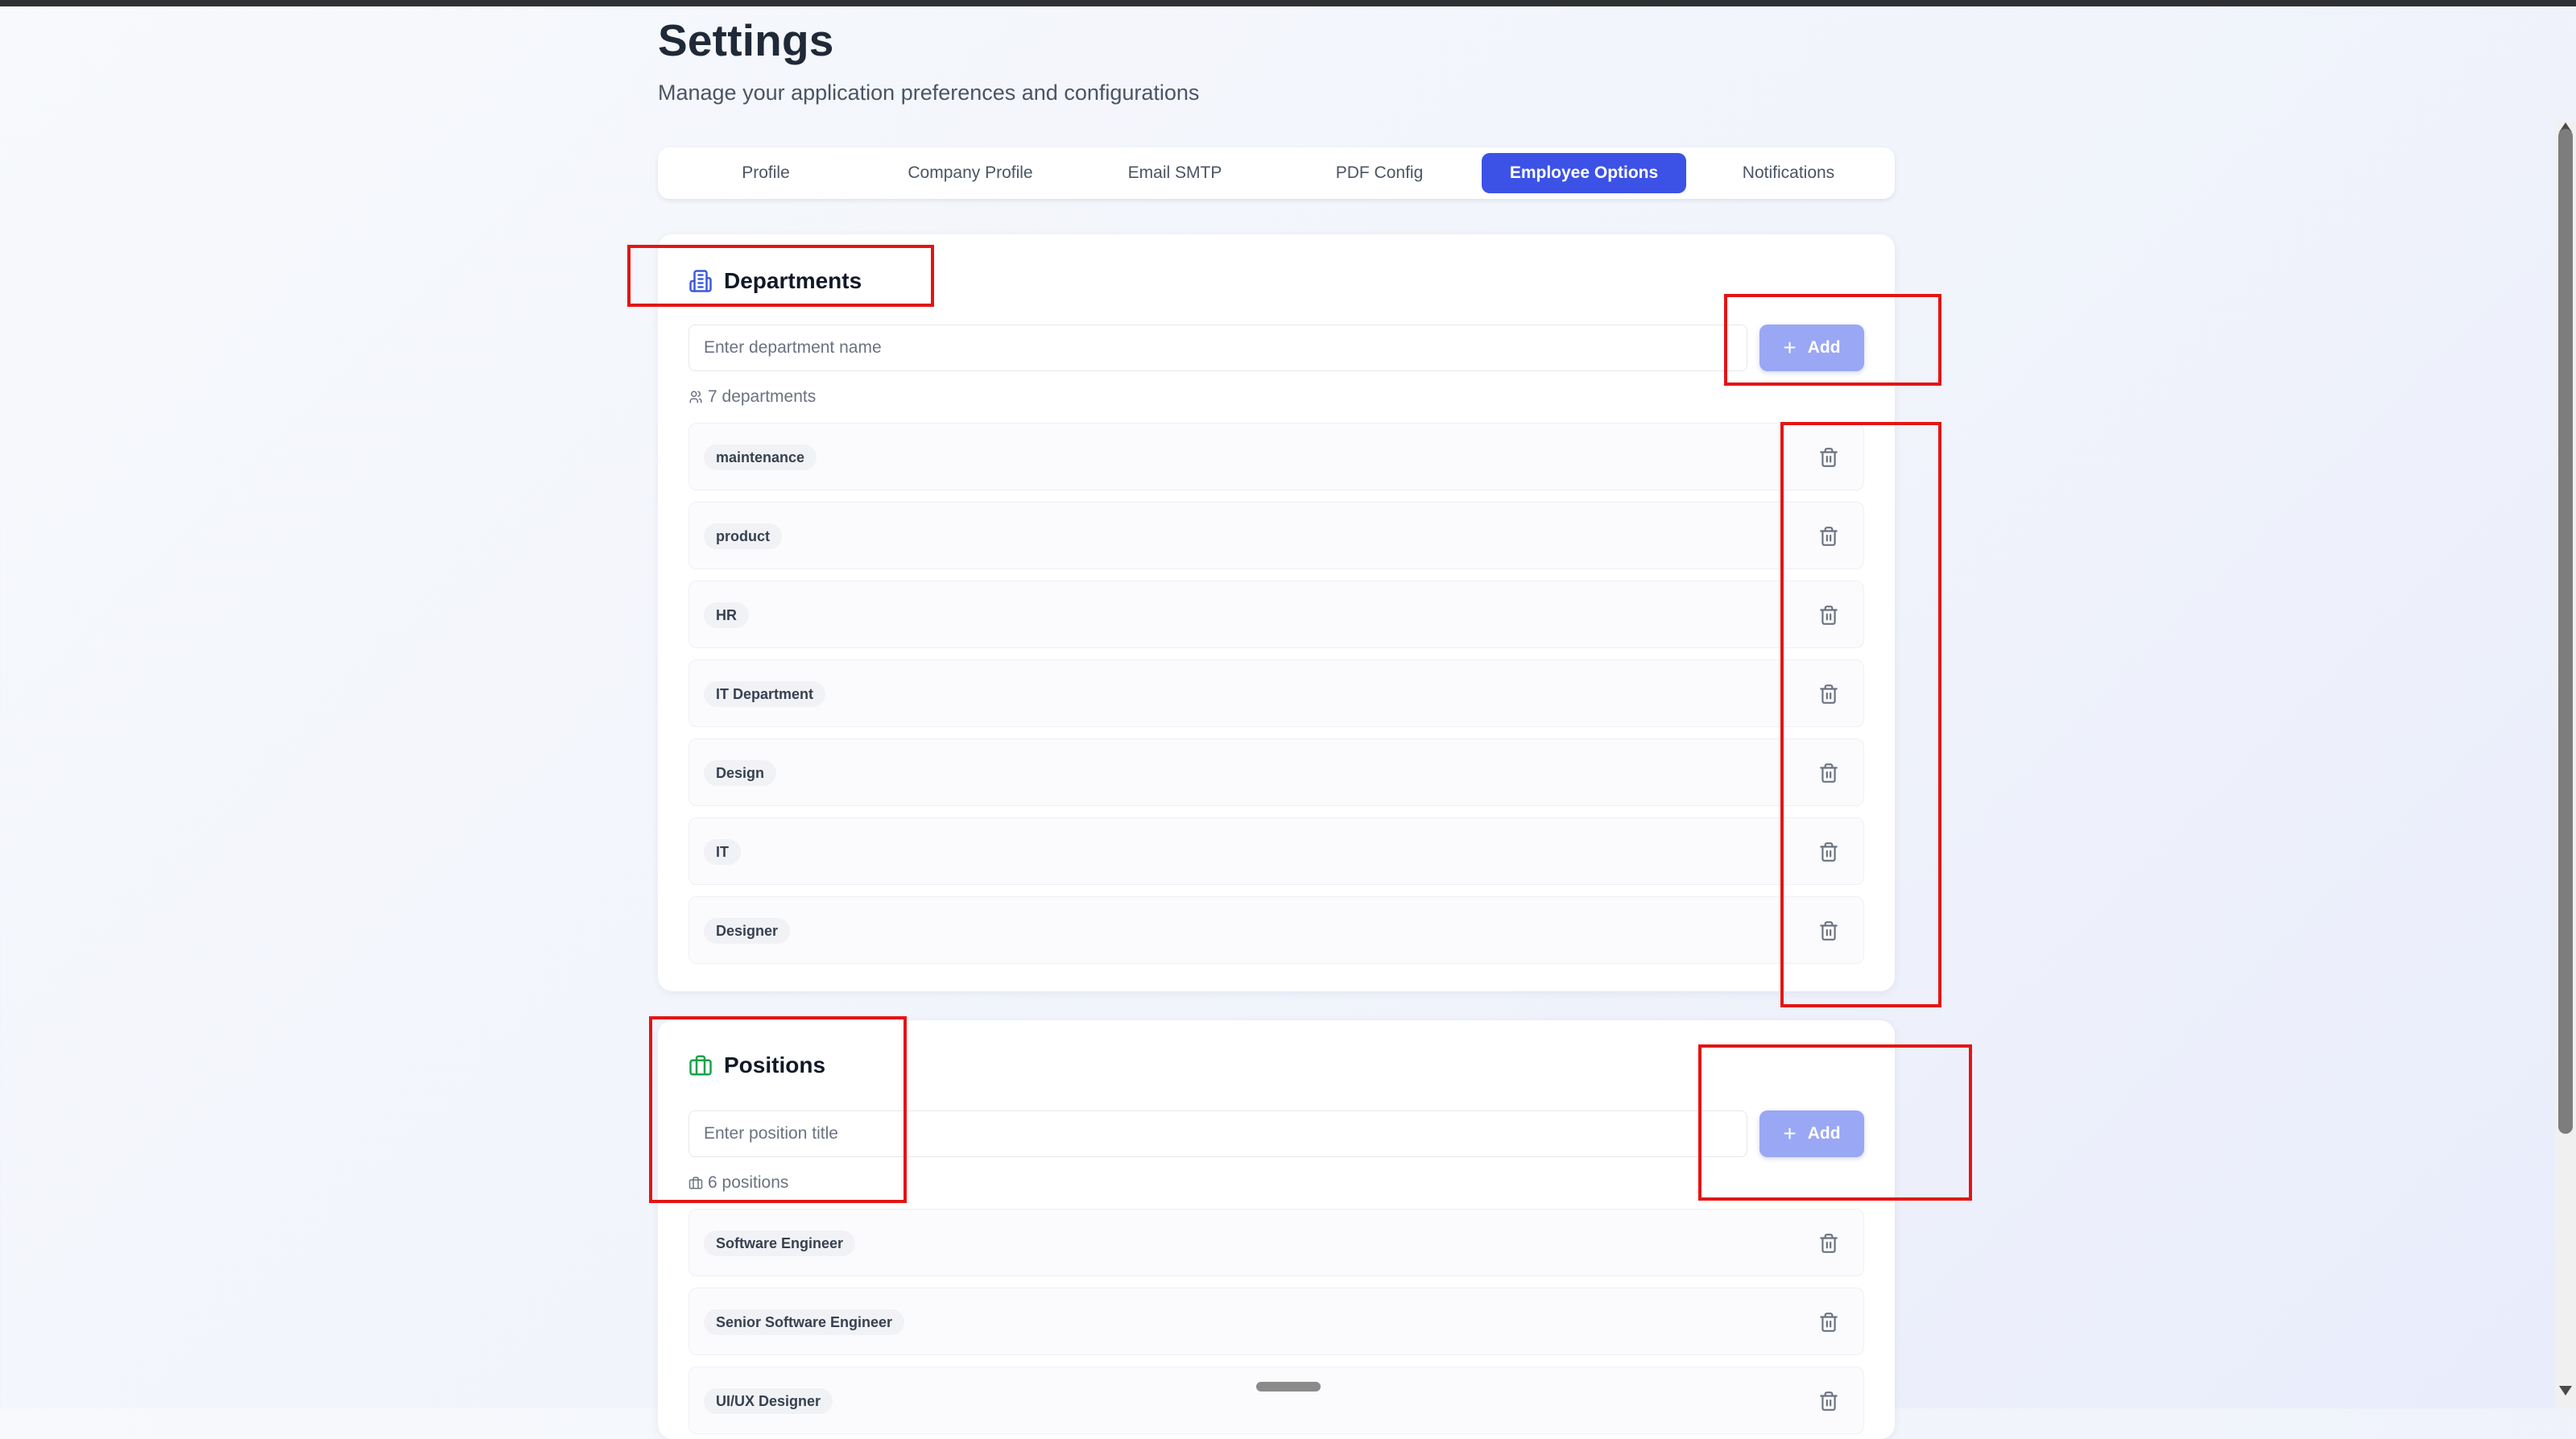  I want to click on position-chip: UI/UX Designer, so click(769, 1401).